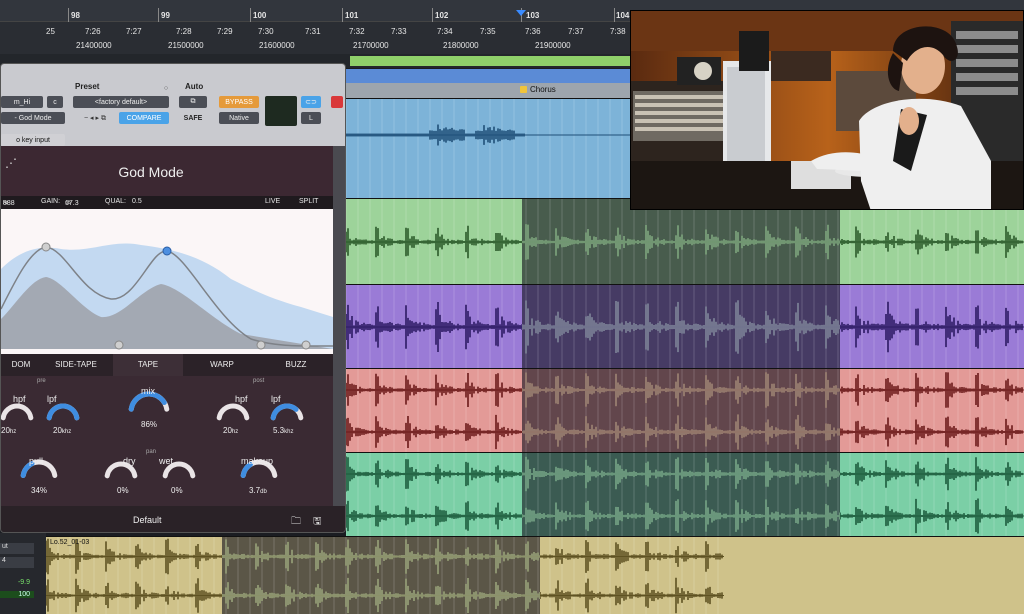 The image size is (1024, 614). Describe the element at coordinates (186, 45) in the screenshot. I see `samples-label: 21500000` at that location.